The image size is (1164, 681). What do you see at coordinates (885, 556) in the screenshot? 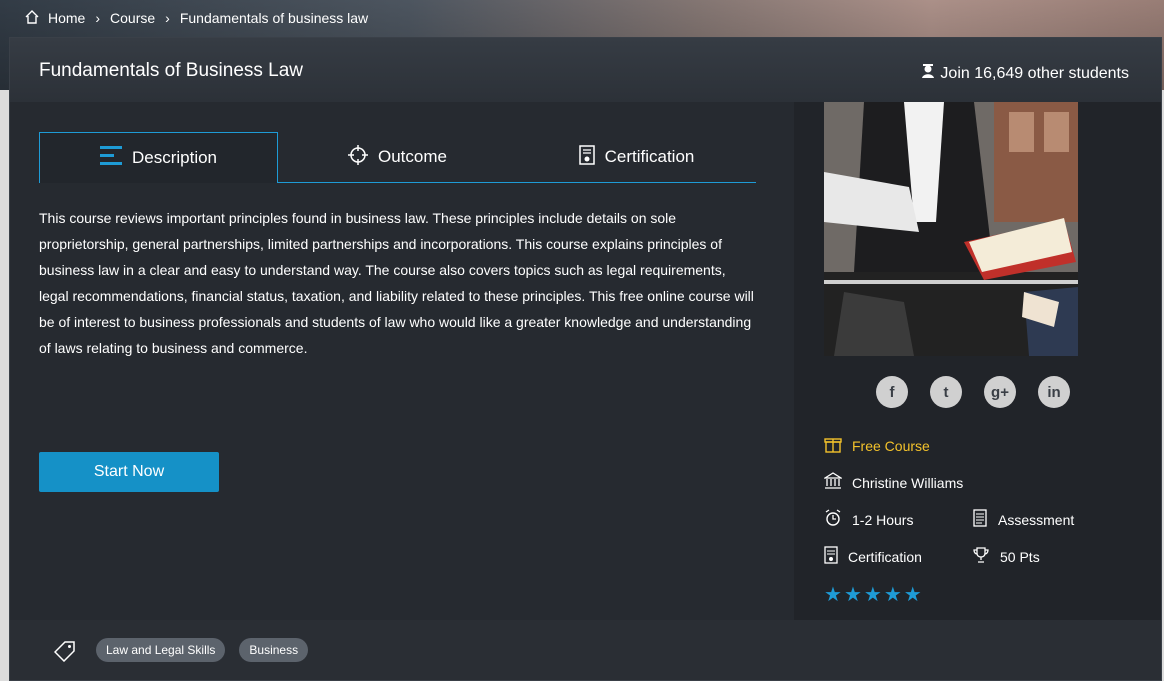
I see `certification-label: Certification` at bounding box center [885, 556].